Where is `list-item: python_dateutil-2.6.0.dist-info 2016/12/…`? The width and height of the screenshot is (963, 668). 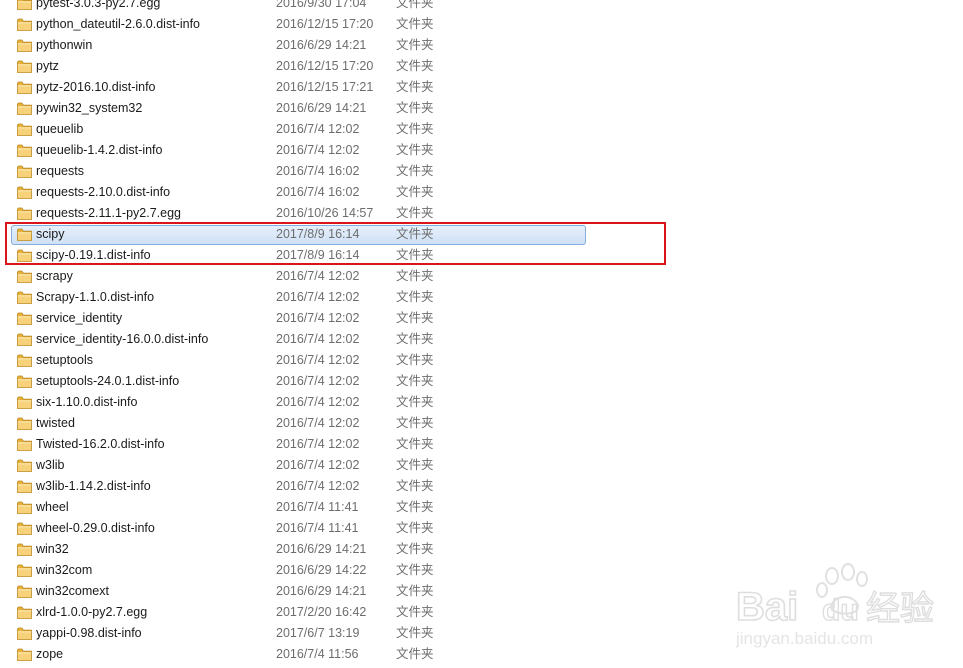
list-item: python_dateutil-2.6.0.dist-info 2016/12/… is located at coordinates (481, 24).